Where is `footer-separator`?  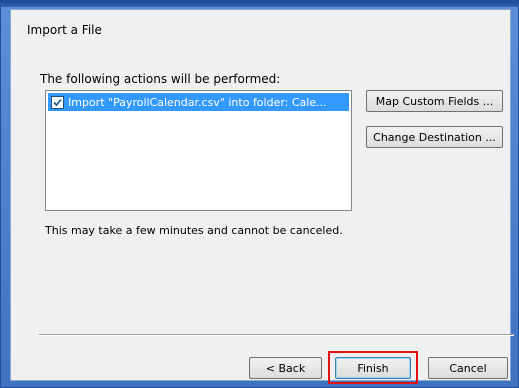 footer-separator is located at coordinates (276, 335).